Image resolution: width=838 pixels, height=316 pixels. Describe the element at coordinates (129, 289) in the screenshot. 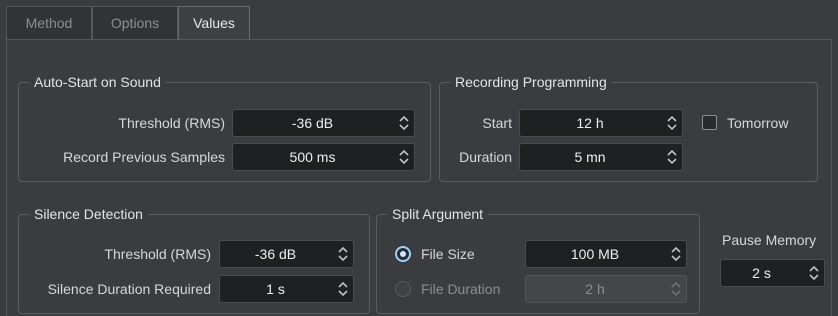

I see `silence-duration-label: Silence Duration Required` at that location.